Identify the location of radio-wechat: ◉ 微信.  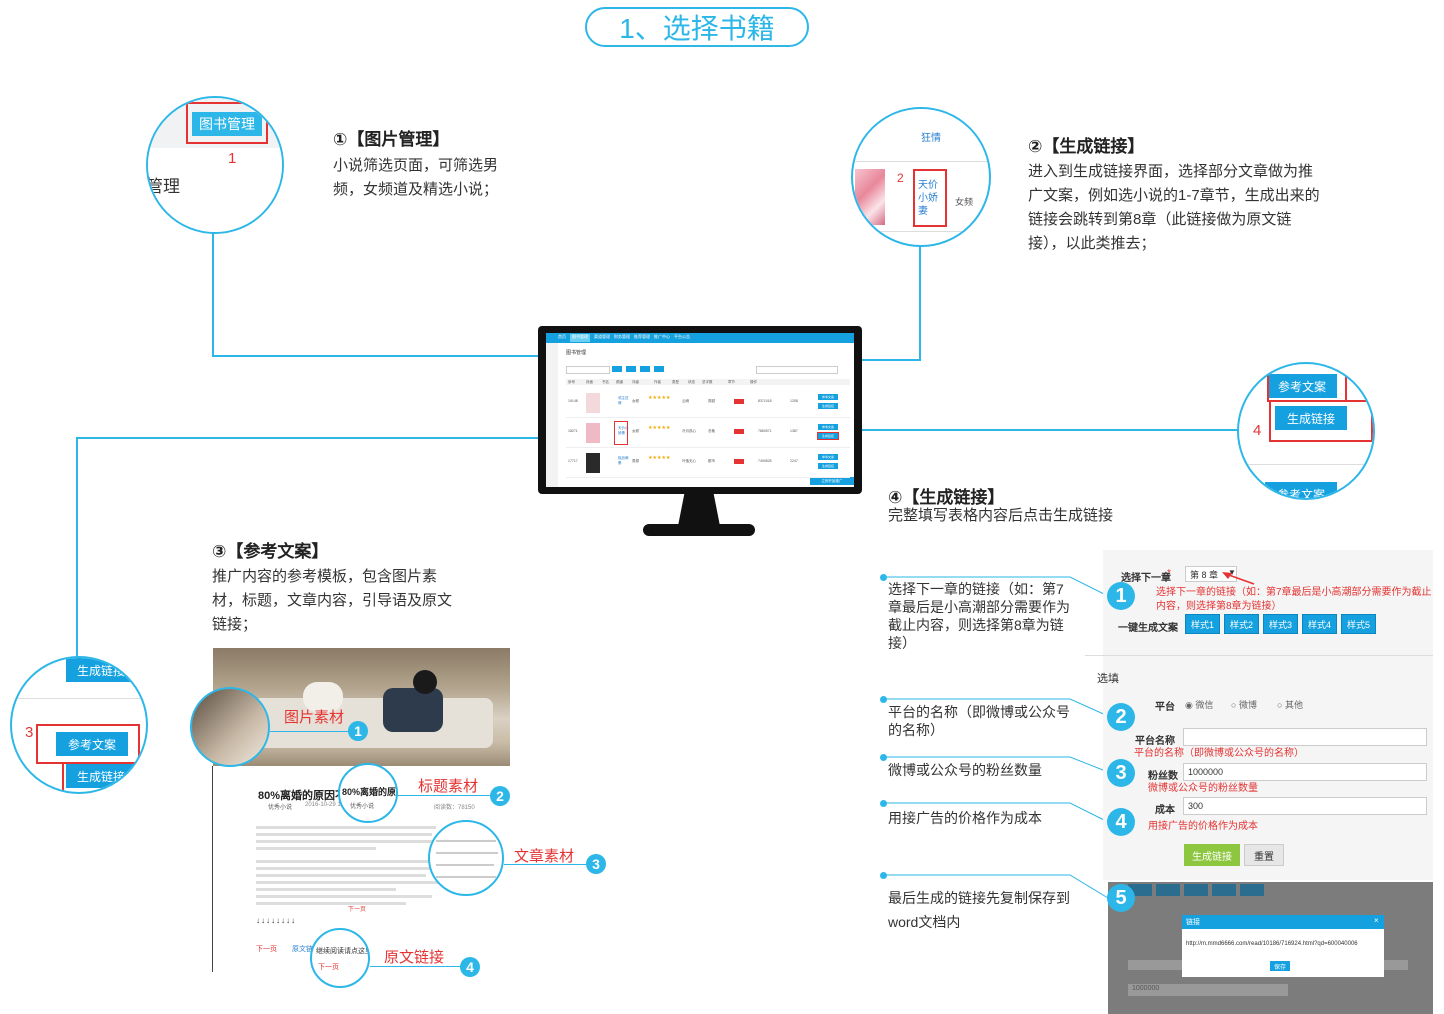
(1199, 704).